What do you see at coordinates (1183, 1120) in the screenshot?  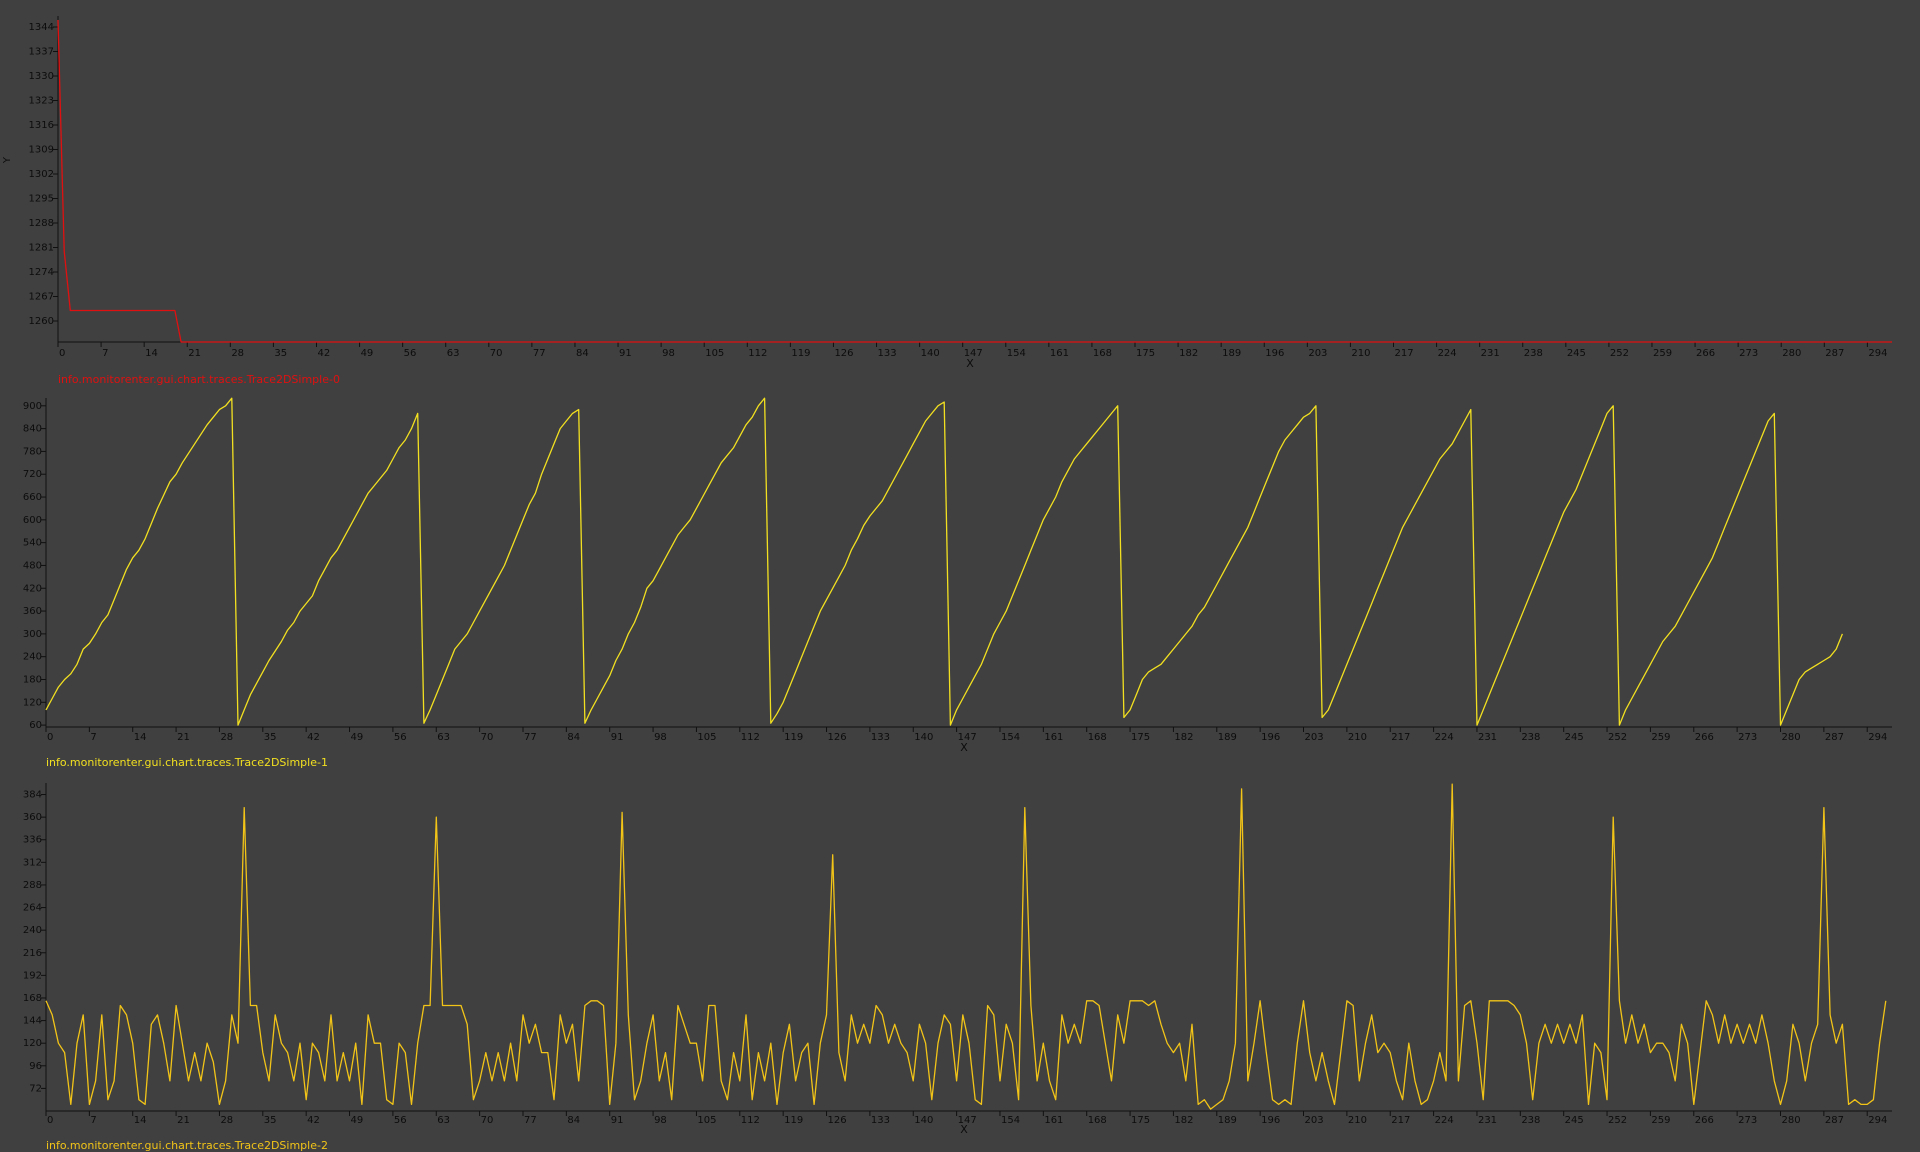 I see `x-tick-label: 182` at bounding box center [1183, 1120].